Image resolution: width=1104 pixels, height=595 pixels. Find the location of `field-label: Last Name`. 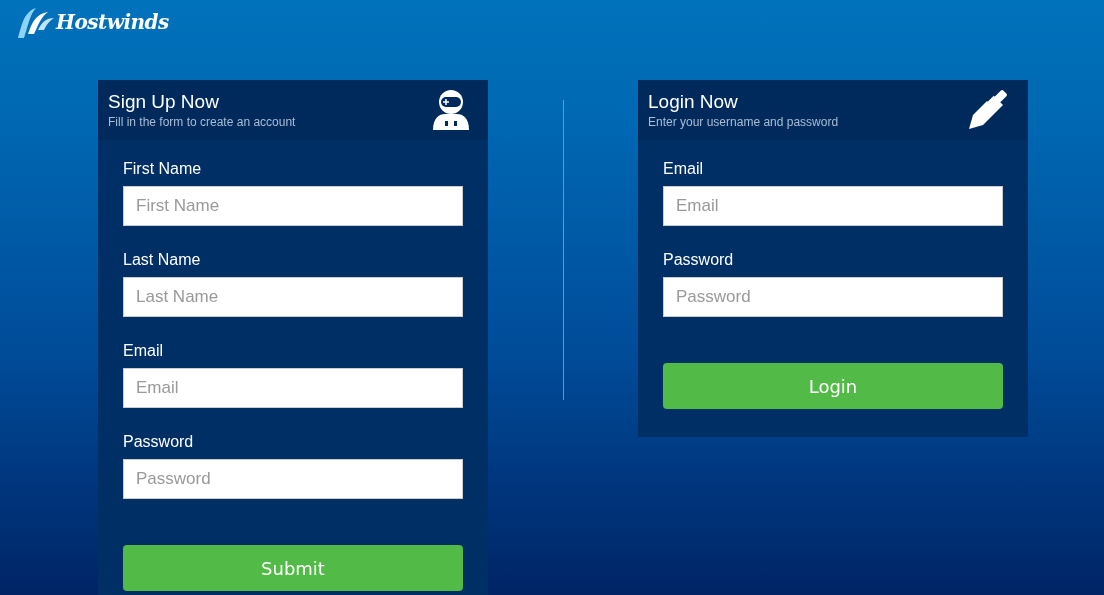

field-label: Last Name is located at coordinates (162, 260).